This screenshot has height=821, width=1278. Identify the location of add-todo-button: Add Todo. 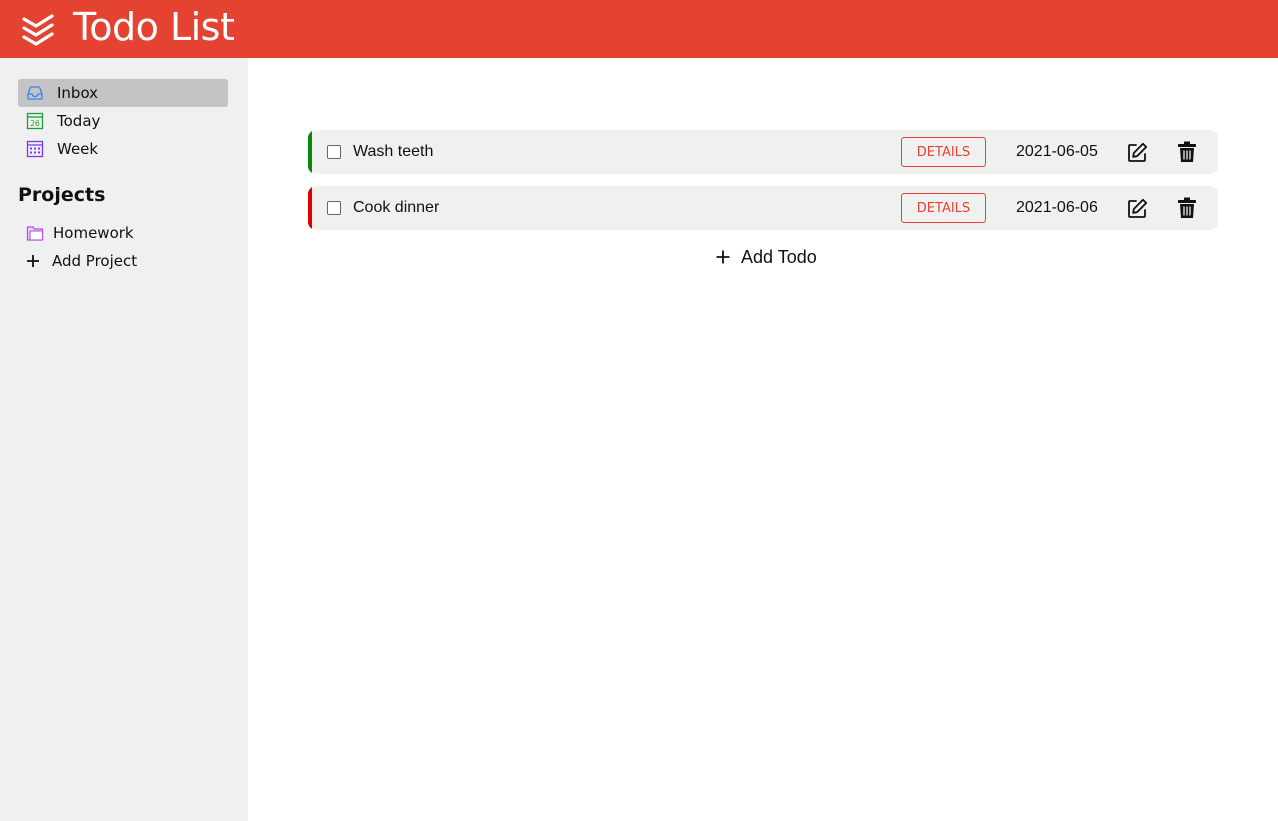
(766, 257).